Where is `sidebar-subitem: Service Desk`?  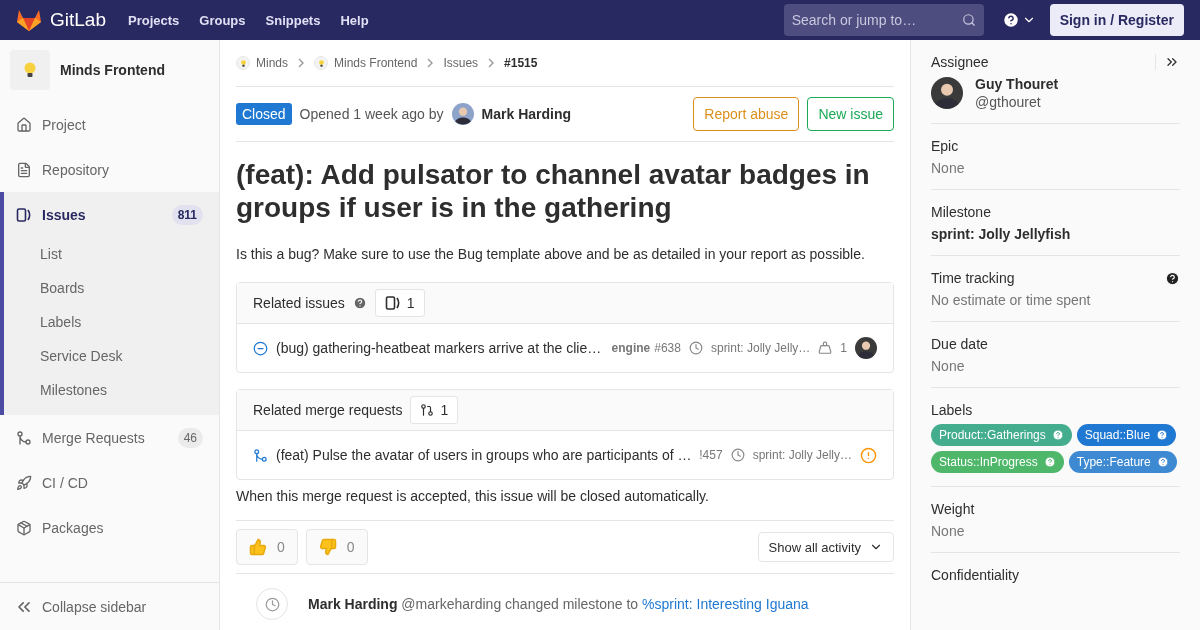 sidebar-subitem: Service Desk is located at coordinates (111, 356).